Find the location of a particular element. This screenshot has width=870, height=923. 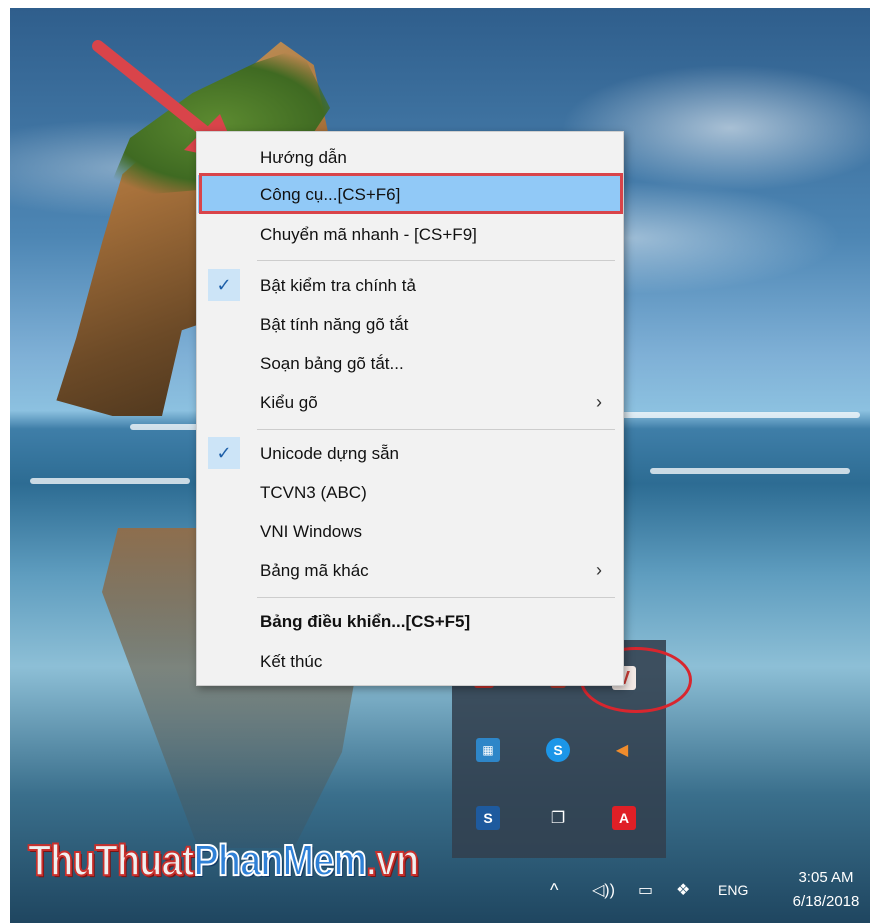

s-app-icon: S is located at coordinates (488, 818).